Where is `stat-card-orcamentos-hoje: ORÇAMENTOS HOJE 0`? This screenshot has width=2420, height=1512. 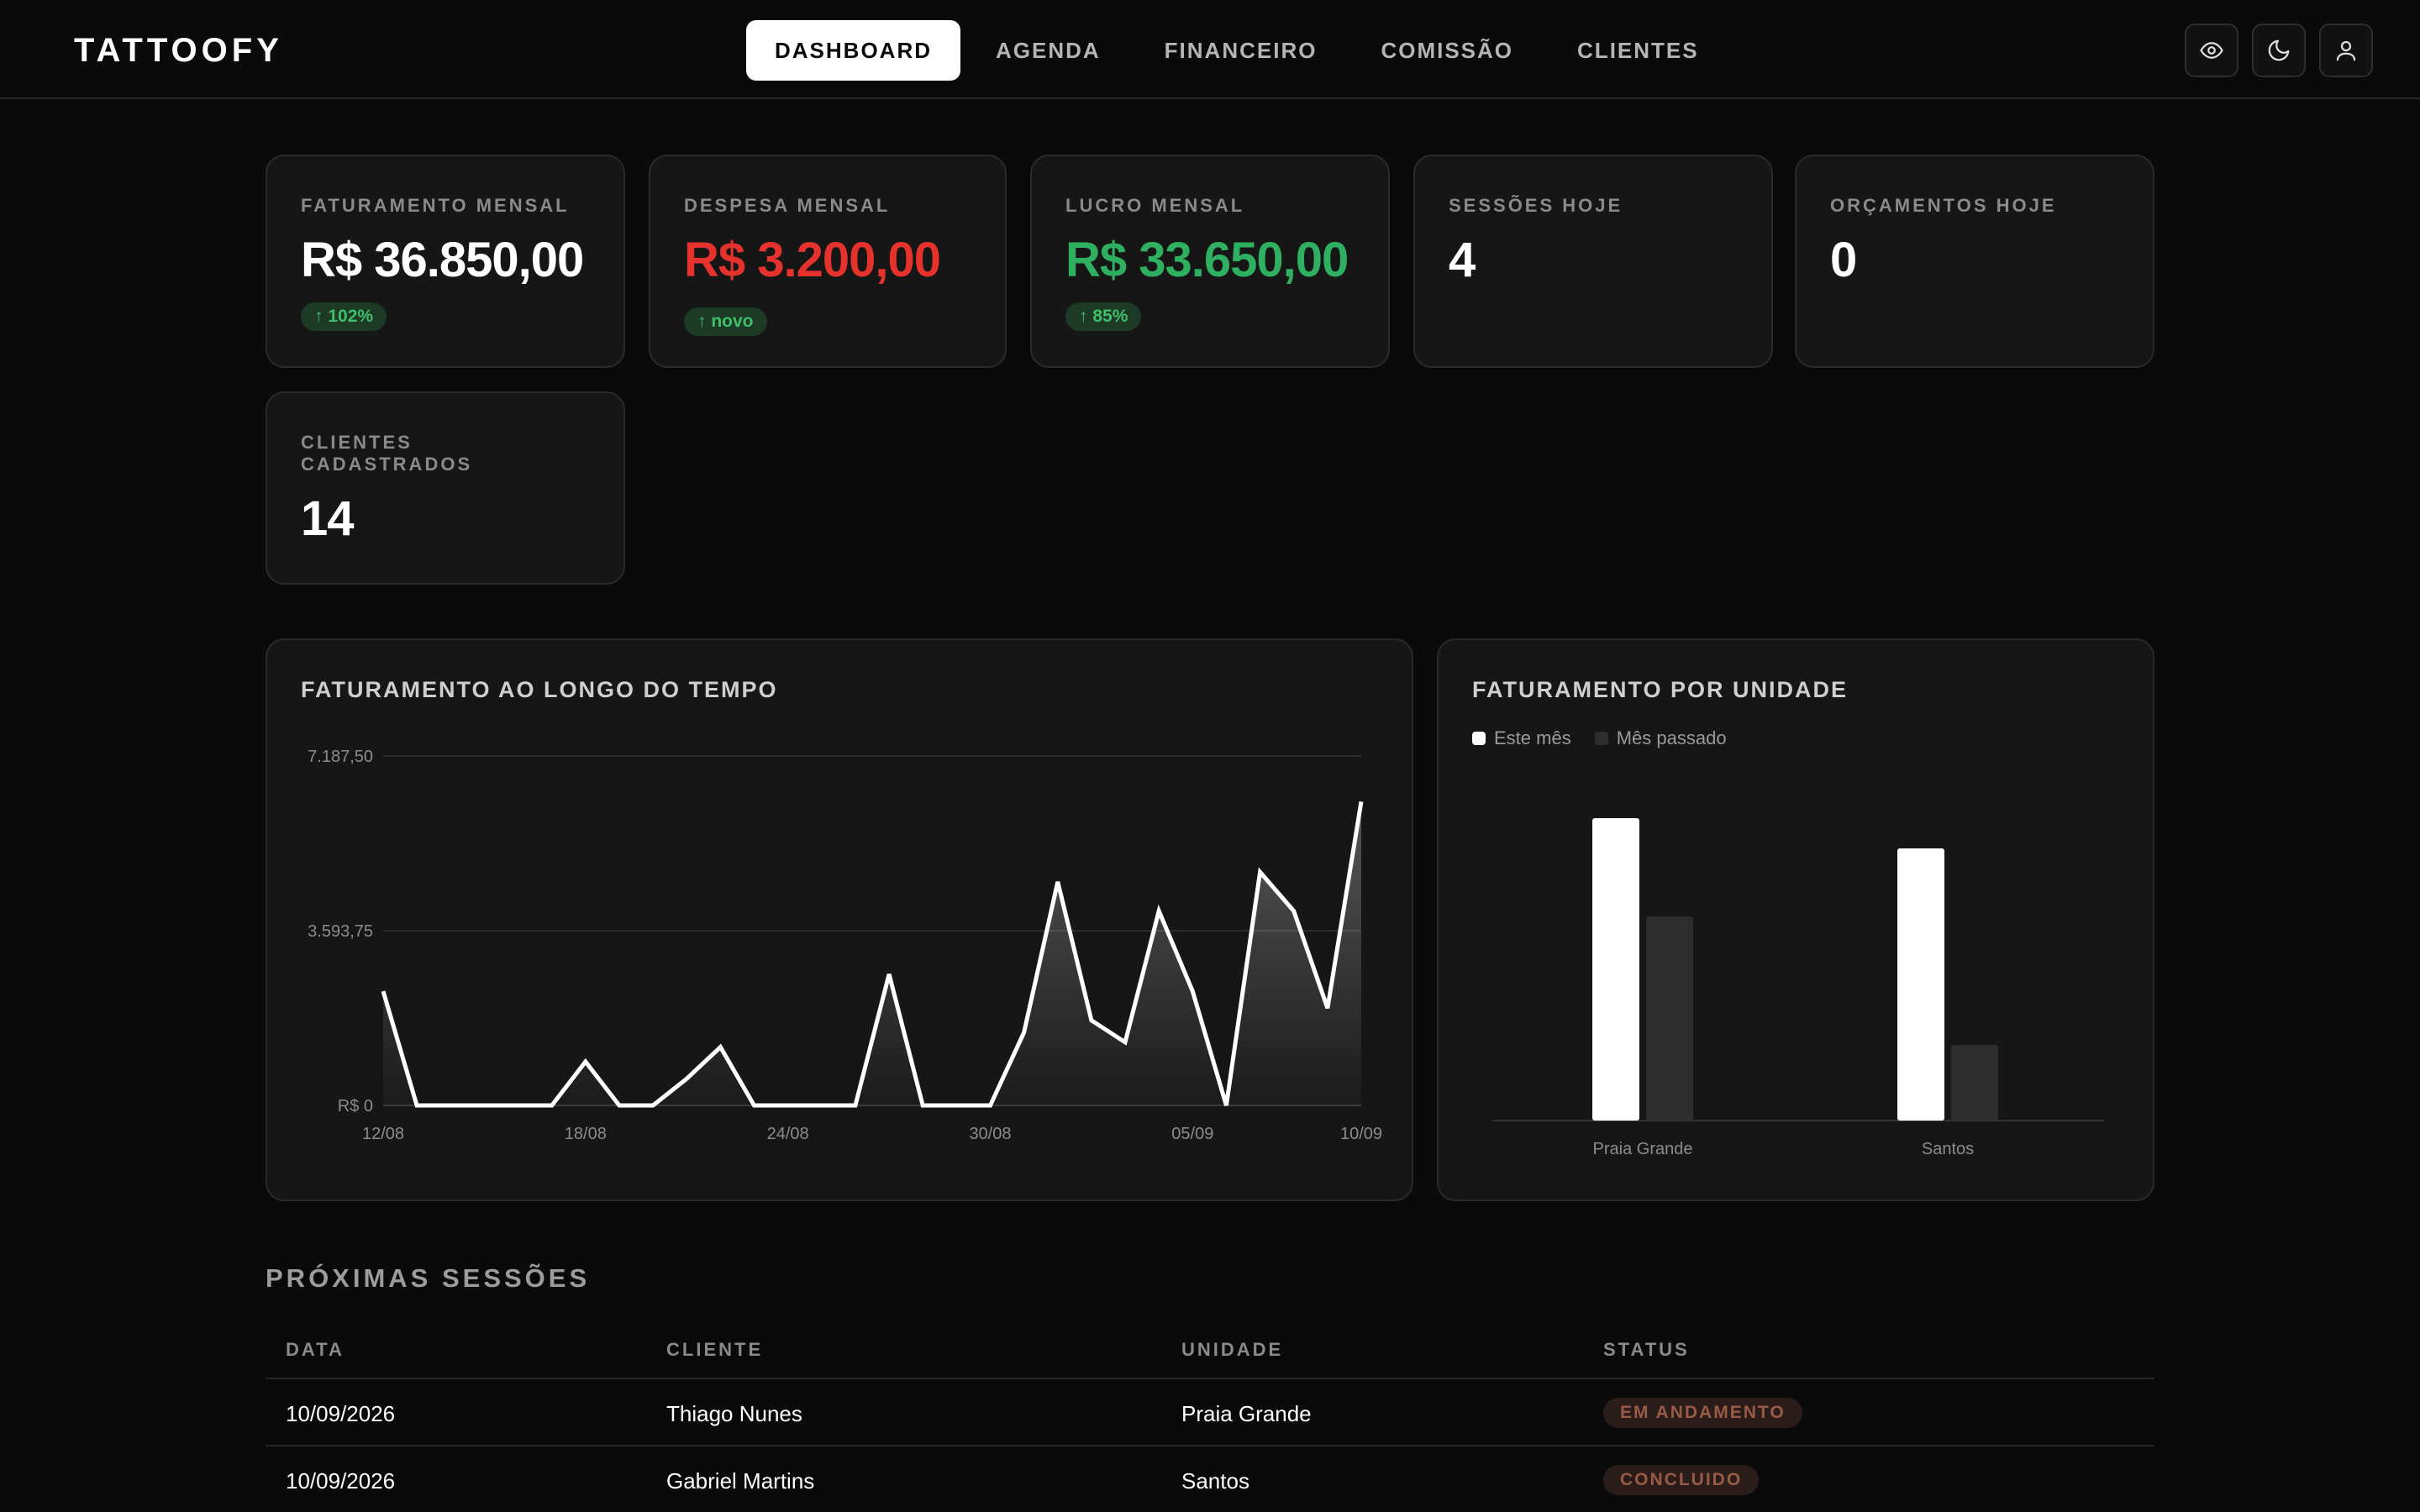 stat-card-orcamentos-hoje: ORÇAMENTOS HOJE 0 is located at coordinates (1975, 261).